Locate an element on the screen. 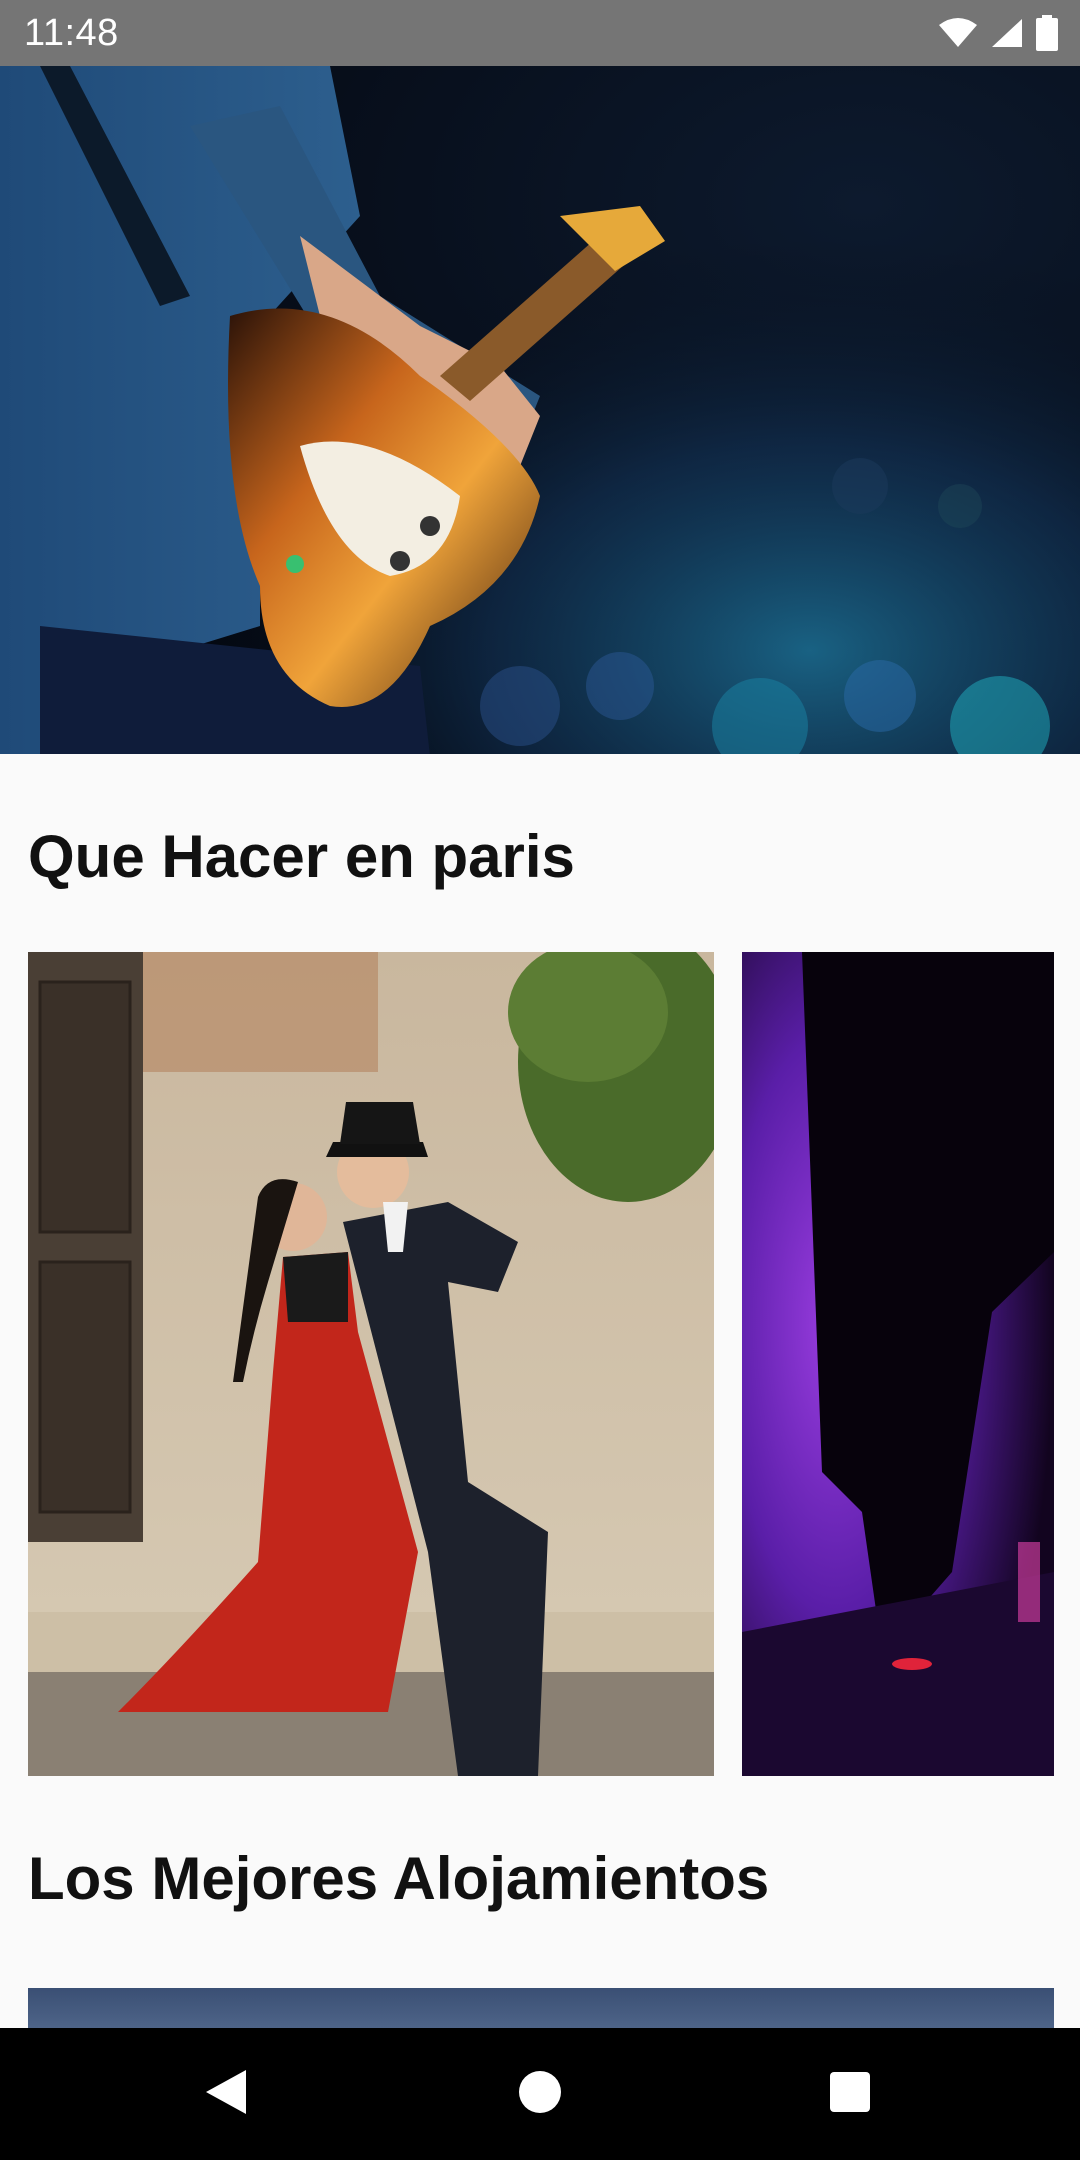 This screenshot has height=2160, width=1080. recents-icon is located at coordinates (850, 2094).